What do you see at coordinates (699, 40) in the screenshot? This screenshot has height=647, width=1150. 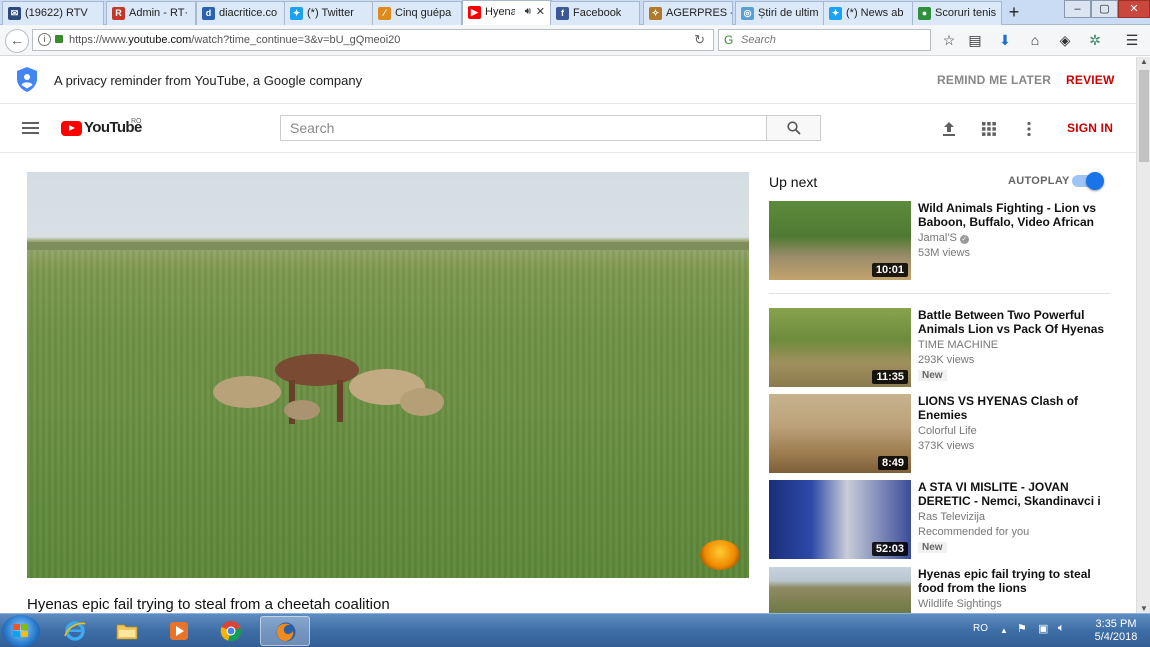 I see `reload-icon: ↻` at bounding box center [699, 40].